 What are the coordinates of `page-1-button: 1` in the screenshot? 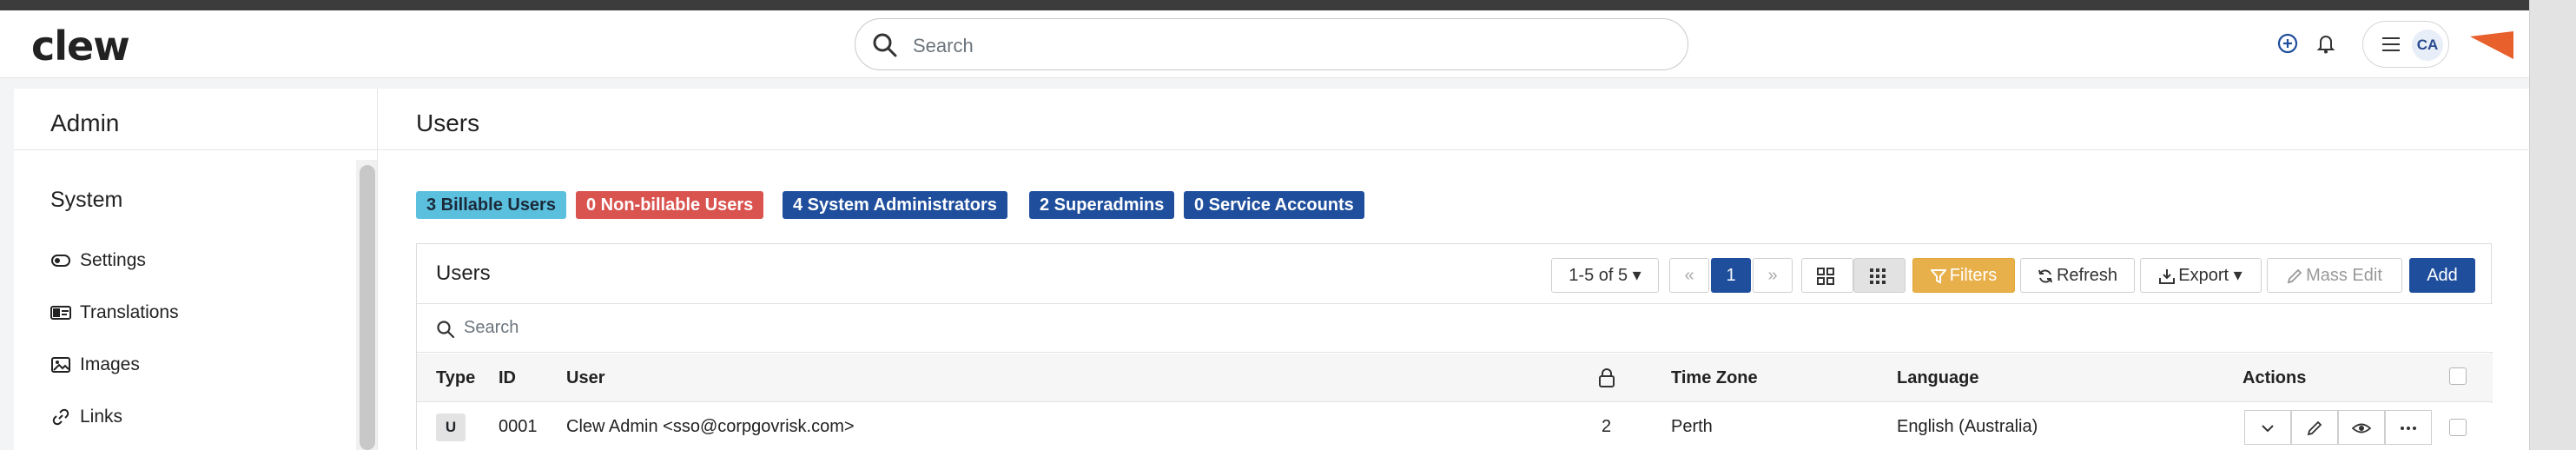 It's located at (1731, 275).